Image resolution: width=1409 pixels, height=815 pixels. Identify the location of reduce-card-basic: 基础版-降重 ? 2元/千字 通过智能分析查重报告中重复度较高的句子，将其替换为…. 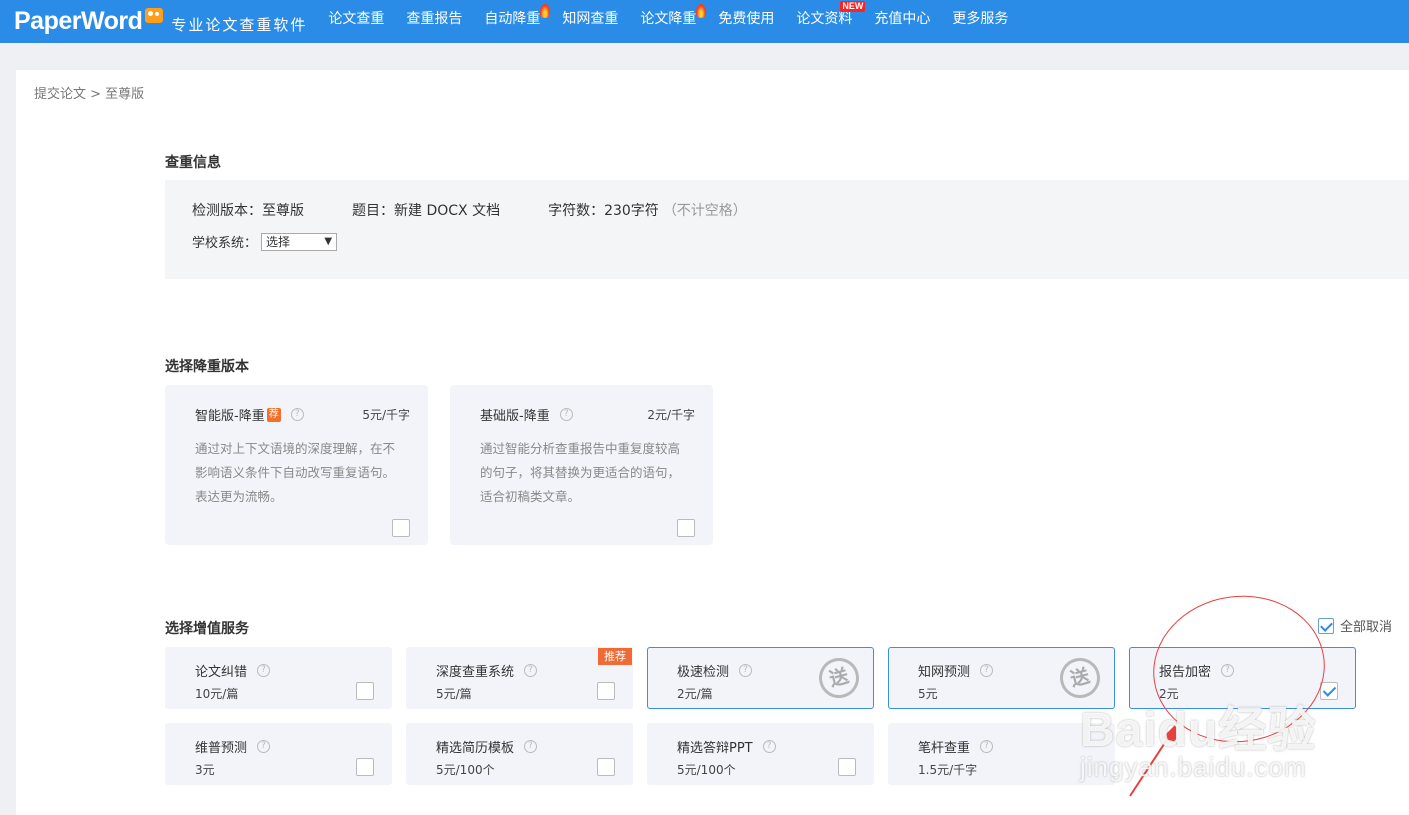
(581, 465).